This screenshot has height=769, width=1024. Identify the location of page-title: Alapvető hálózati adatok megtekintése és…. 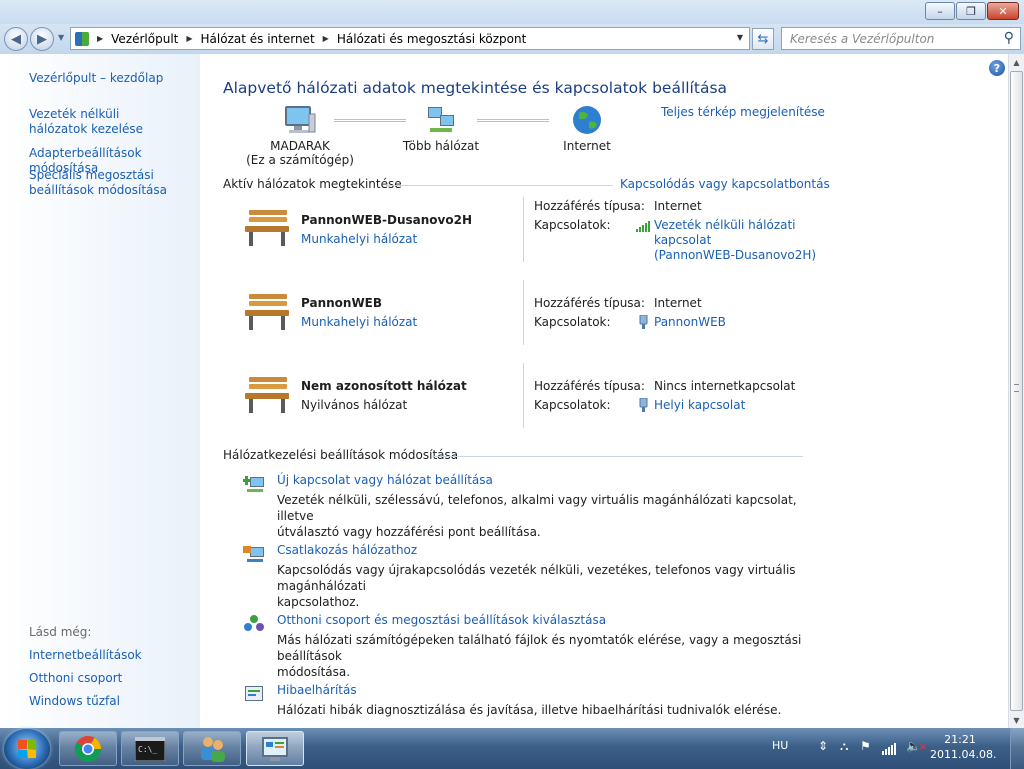
(475, 88).